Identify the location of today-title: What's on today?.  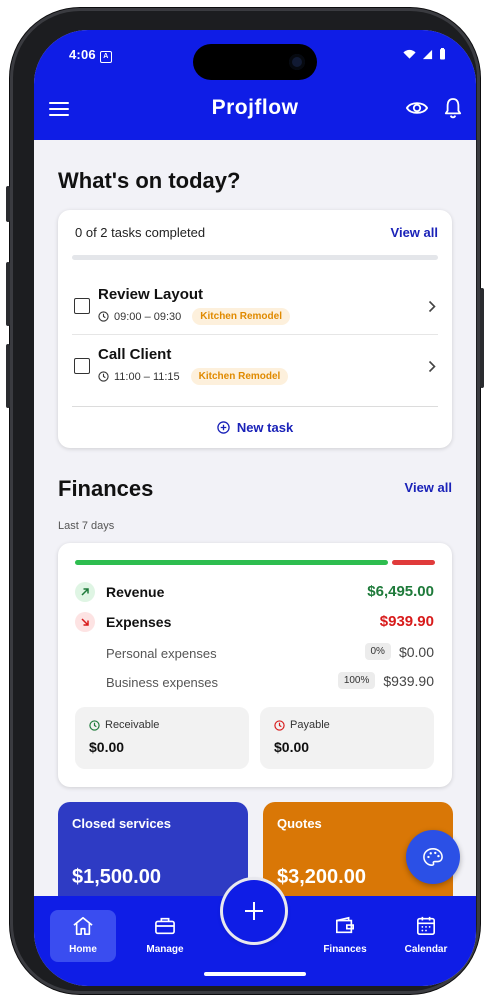
(149, 180).